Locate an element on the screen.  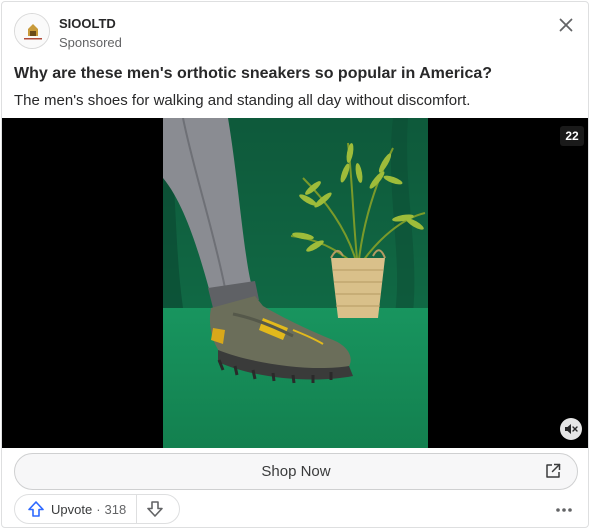
upvote-button: Upvote · 318 is located at coordinates (75, 509).